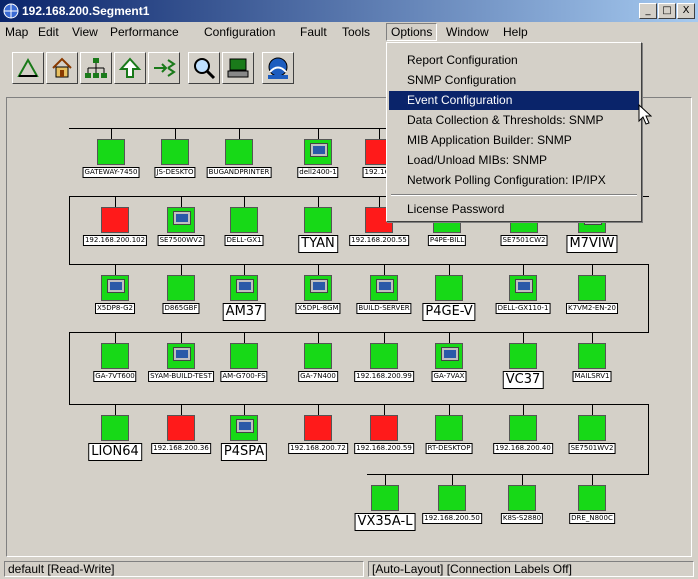  Describe the element at coordinates (385, 522) in the screenshot. I see `node-label: VX35A-L` at that location.